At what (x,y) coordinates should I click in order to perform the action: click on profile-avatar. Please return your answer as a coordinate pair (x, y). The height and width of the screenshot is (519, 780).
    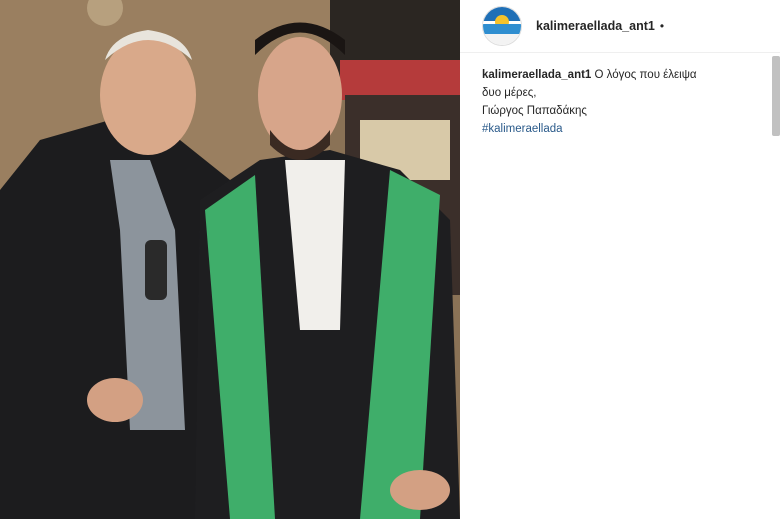
    Looking at the image, I should click on (502, 26).